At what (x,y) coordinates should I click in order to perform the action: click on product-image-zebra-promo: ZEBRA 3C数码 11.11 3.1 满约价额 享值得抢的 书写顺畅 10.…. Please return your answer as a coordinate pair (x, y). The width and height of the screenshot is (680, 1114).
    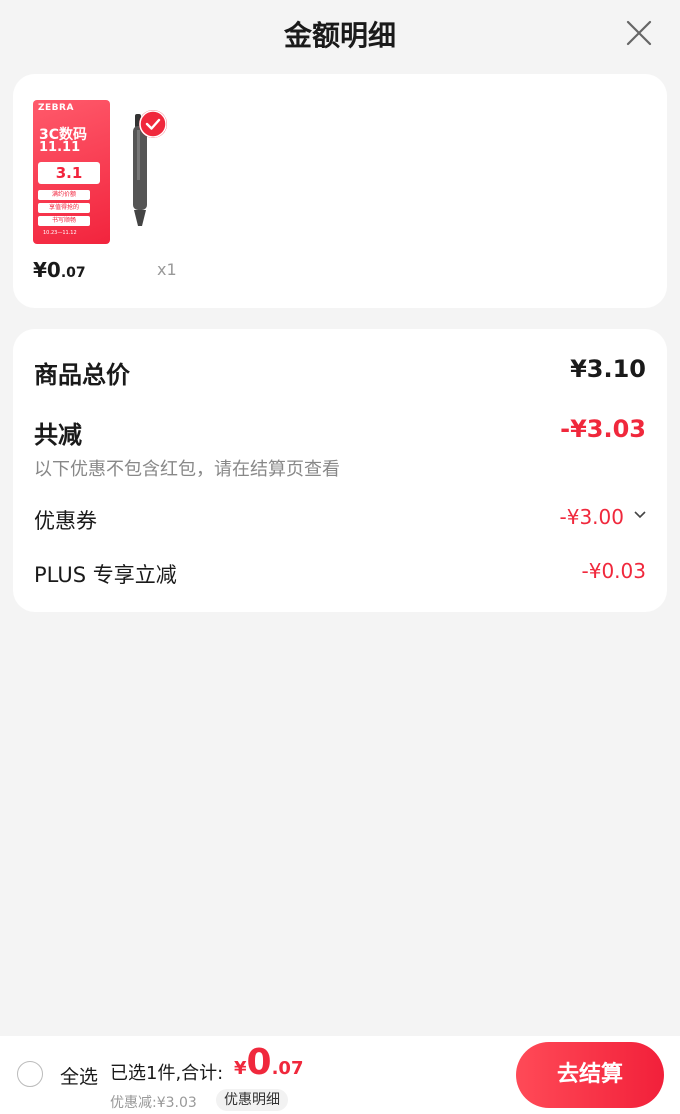
    Looking at the image, I should click on (71, 172).